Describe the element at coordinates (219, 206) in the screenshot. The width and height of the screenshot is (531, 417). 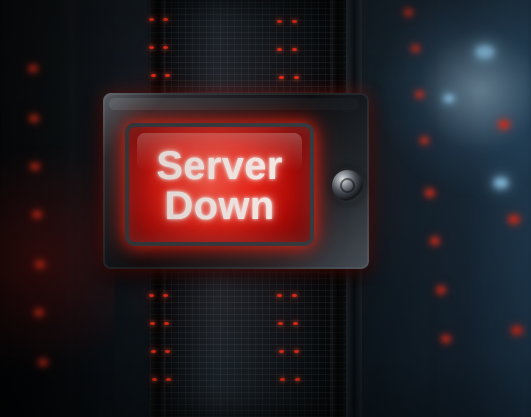
I see `status-text-line-2: Down` at that location.